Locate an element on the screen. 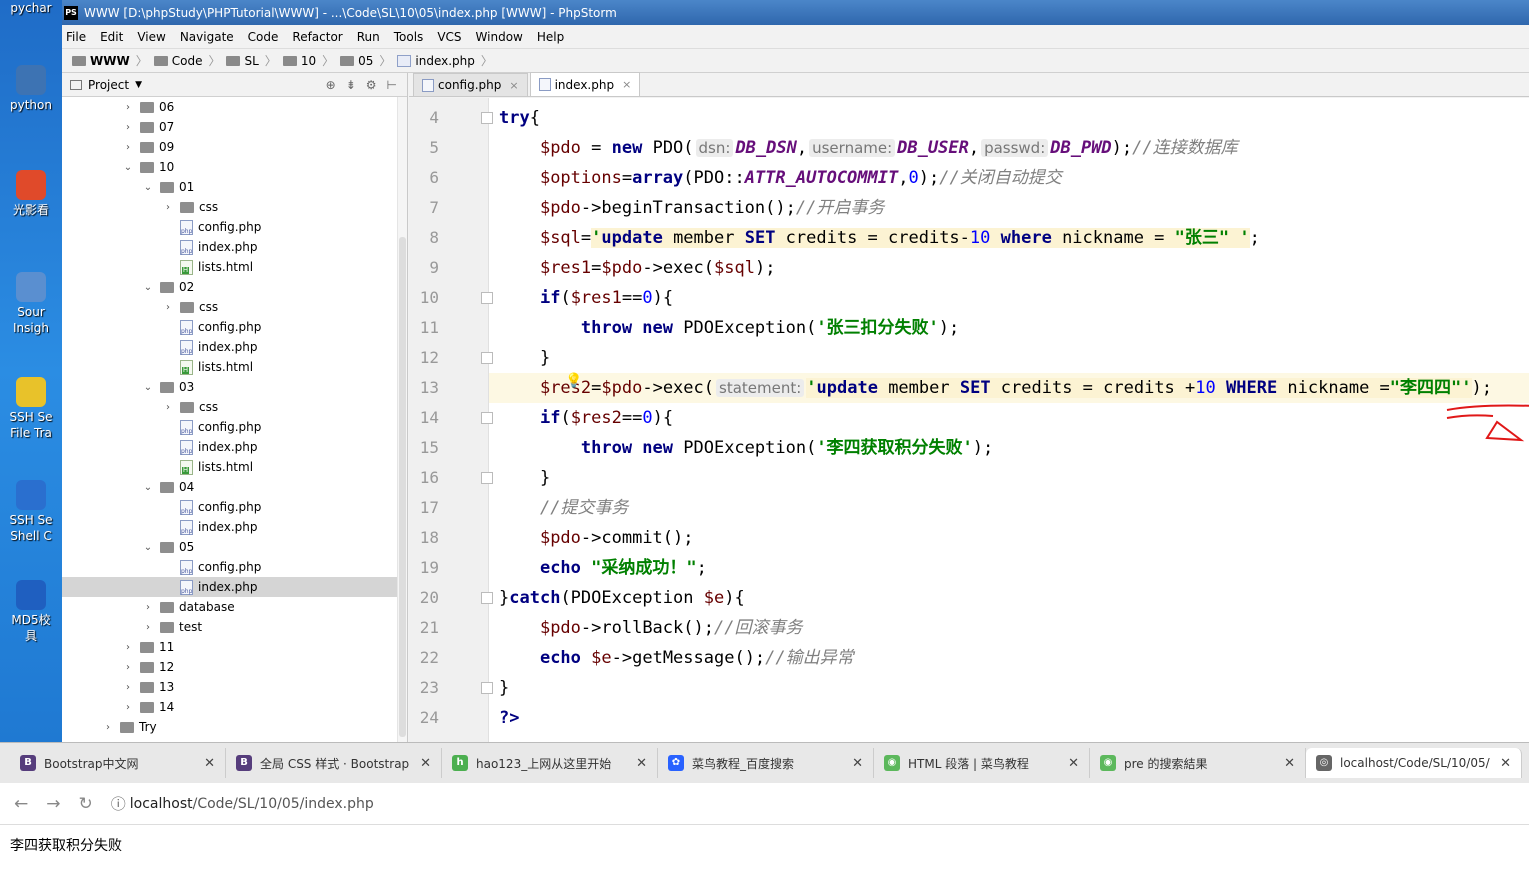  browser-tab: ✿ 菜鸟教程_百度搜索 ✕ is located at coordinates (766, 763).